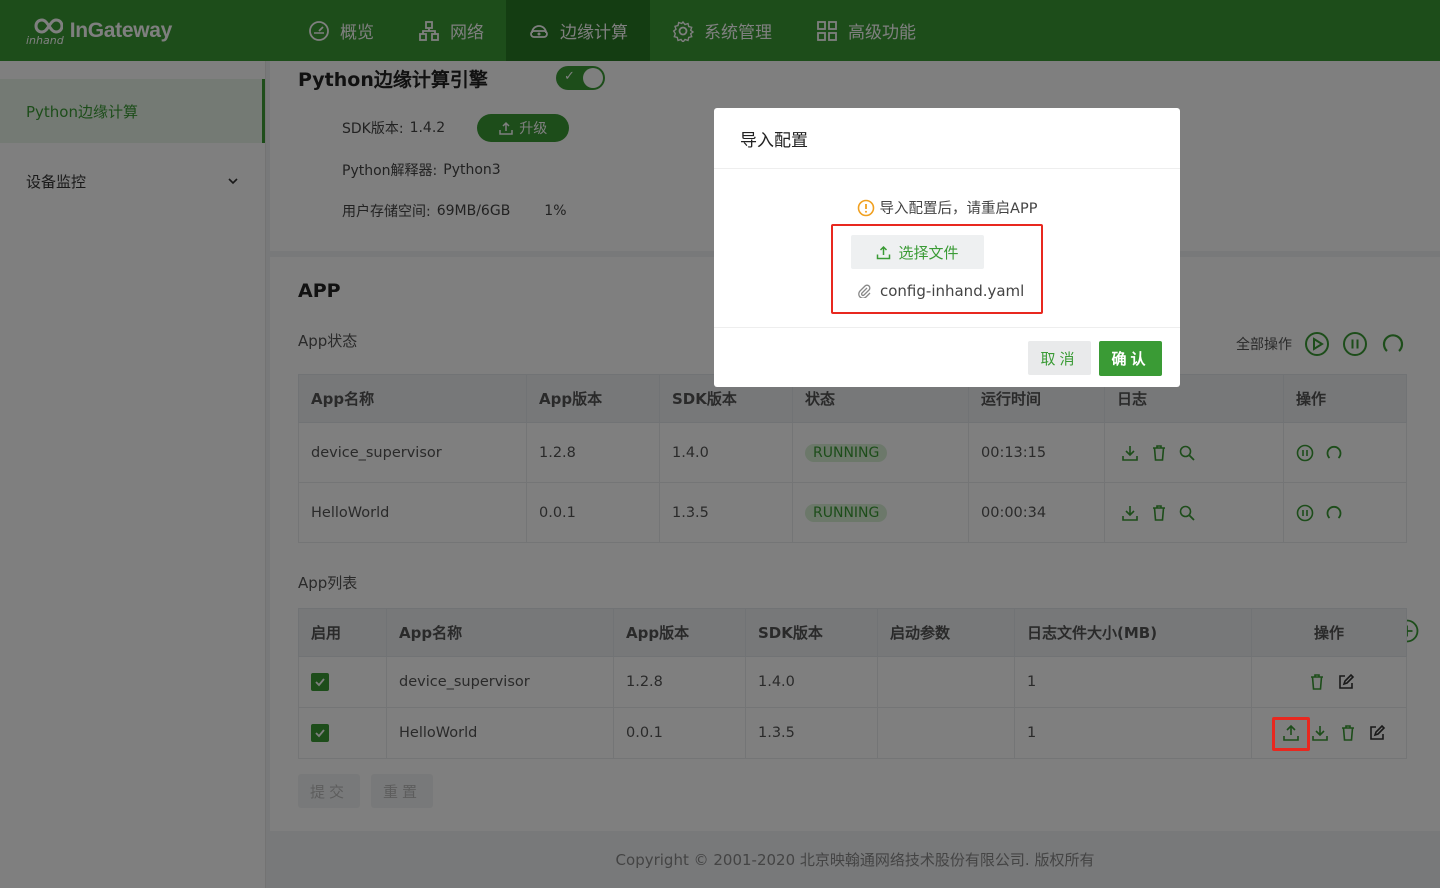 The height and width of the screenshot is (888, 1440). I want to click on file-name: config-inhand.yaml, so click(952, 291).